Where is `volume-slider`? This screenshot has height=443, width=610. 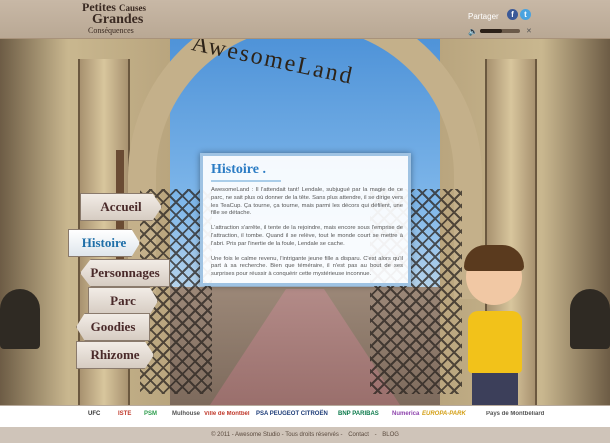
volume-slider is located at coordinates (500, 31).